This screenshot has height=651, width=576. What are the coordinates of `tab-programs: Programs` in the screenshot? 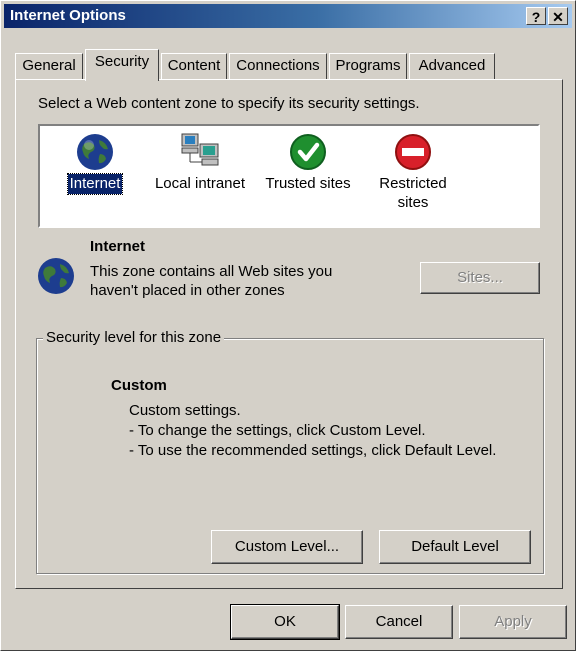 It's located at (368, 66).